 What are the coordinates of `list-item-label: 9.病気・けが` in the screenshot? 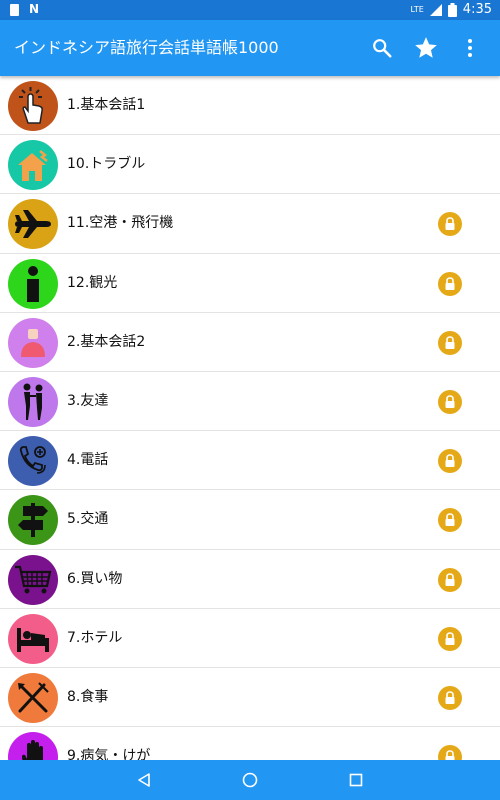 It's located at (109, 754).